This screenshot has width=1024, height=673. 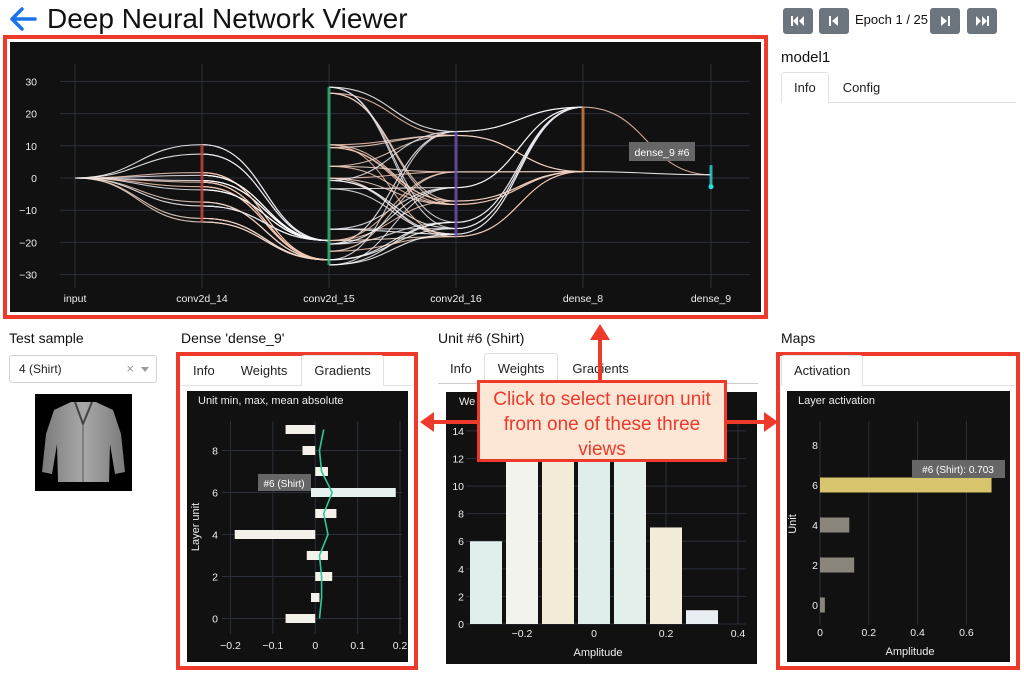 I want to click on layer-label: input, so click(x=75, y=299).